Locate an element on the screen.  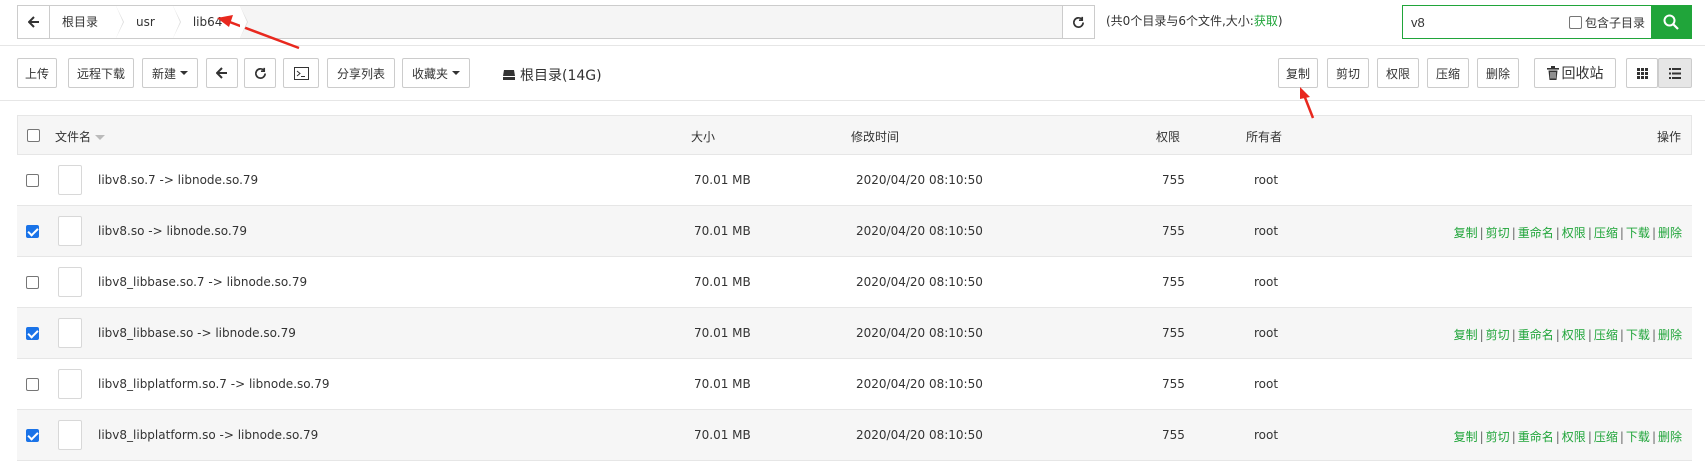
list-view-button is located at coordinates (1675, 73).